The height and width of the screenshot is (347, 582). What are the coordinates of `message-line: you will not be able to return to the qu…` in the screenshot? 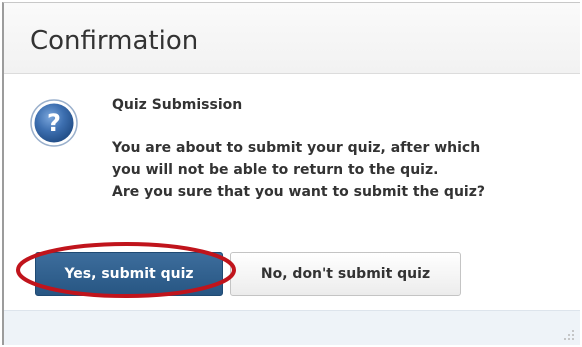 It's located at (275, 170).